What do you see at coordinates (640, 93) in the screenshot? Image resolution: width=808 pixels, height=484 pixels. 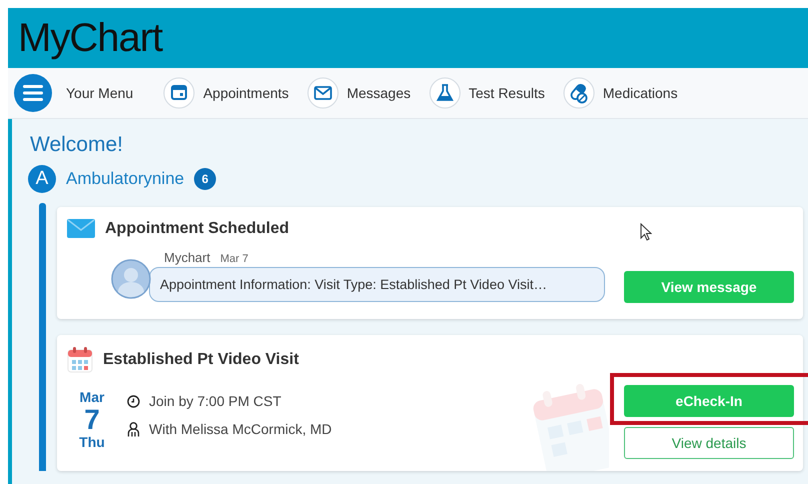 I see `nav-link: Medications` at bounding box center [640, 93].